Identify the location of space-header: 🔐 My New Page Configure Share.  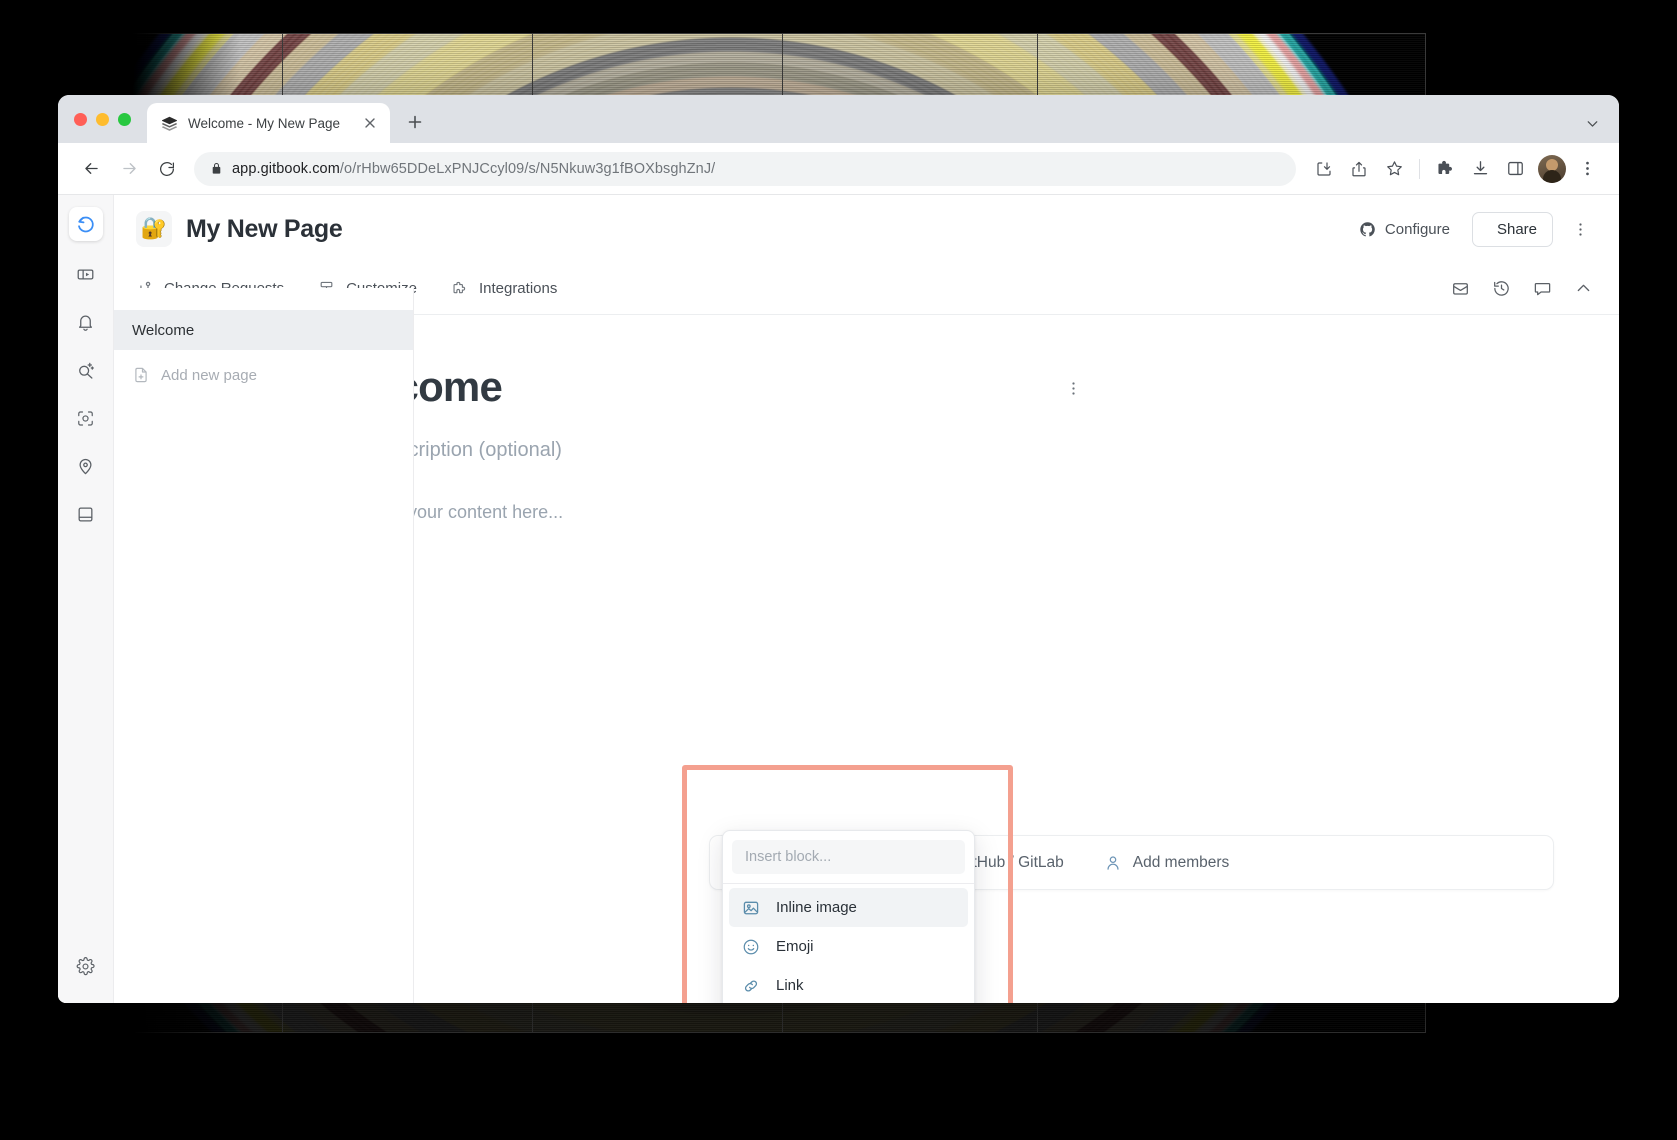
(866, 229).